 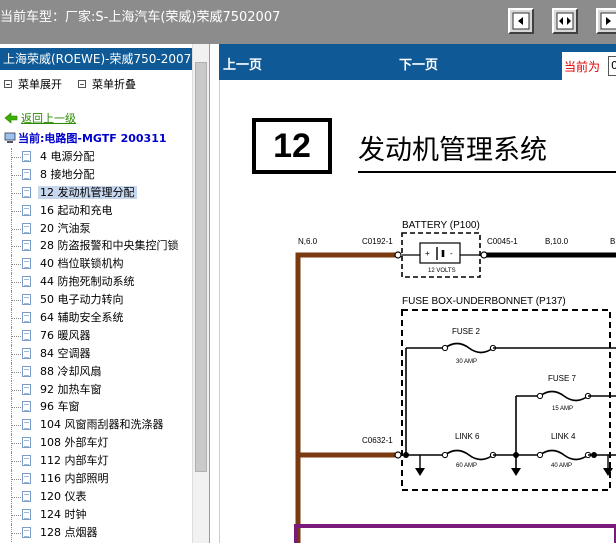 I want to click on fuse7-amp: 15 AMP, so click(x=563, y=409).